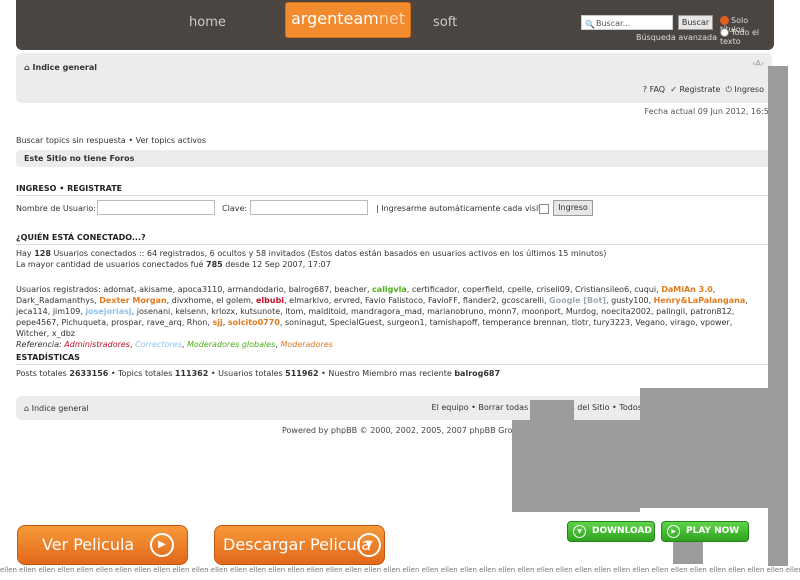  I want to click on user-link: virago, so click(682, 322).